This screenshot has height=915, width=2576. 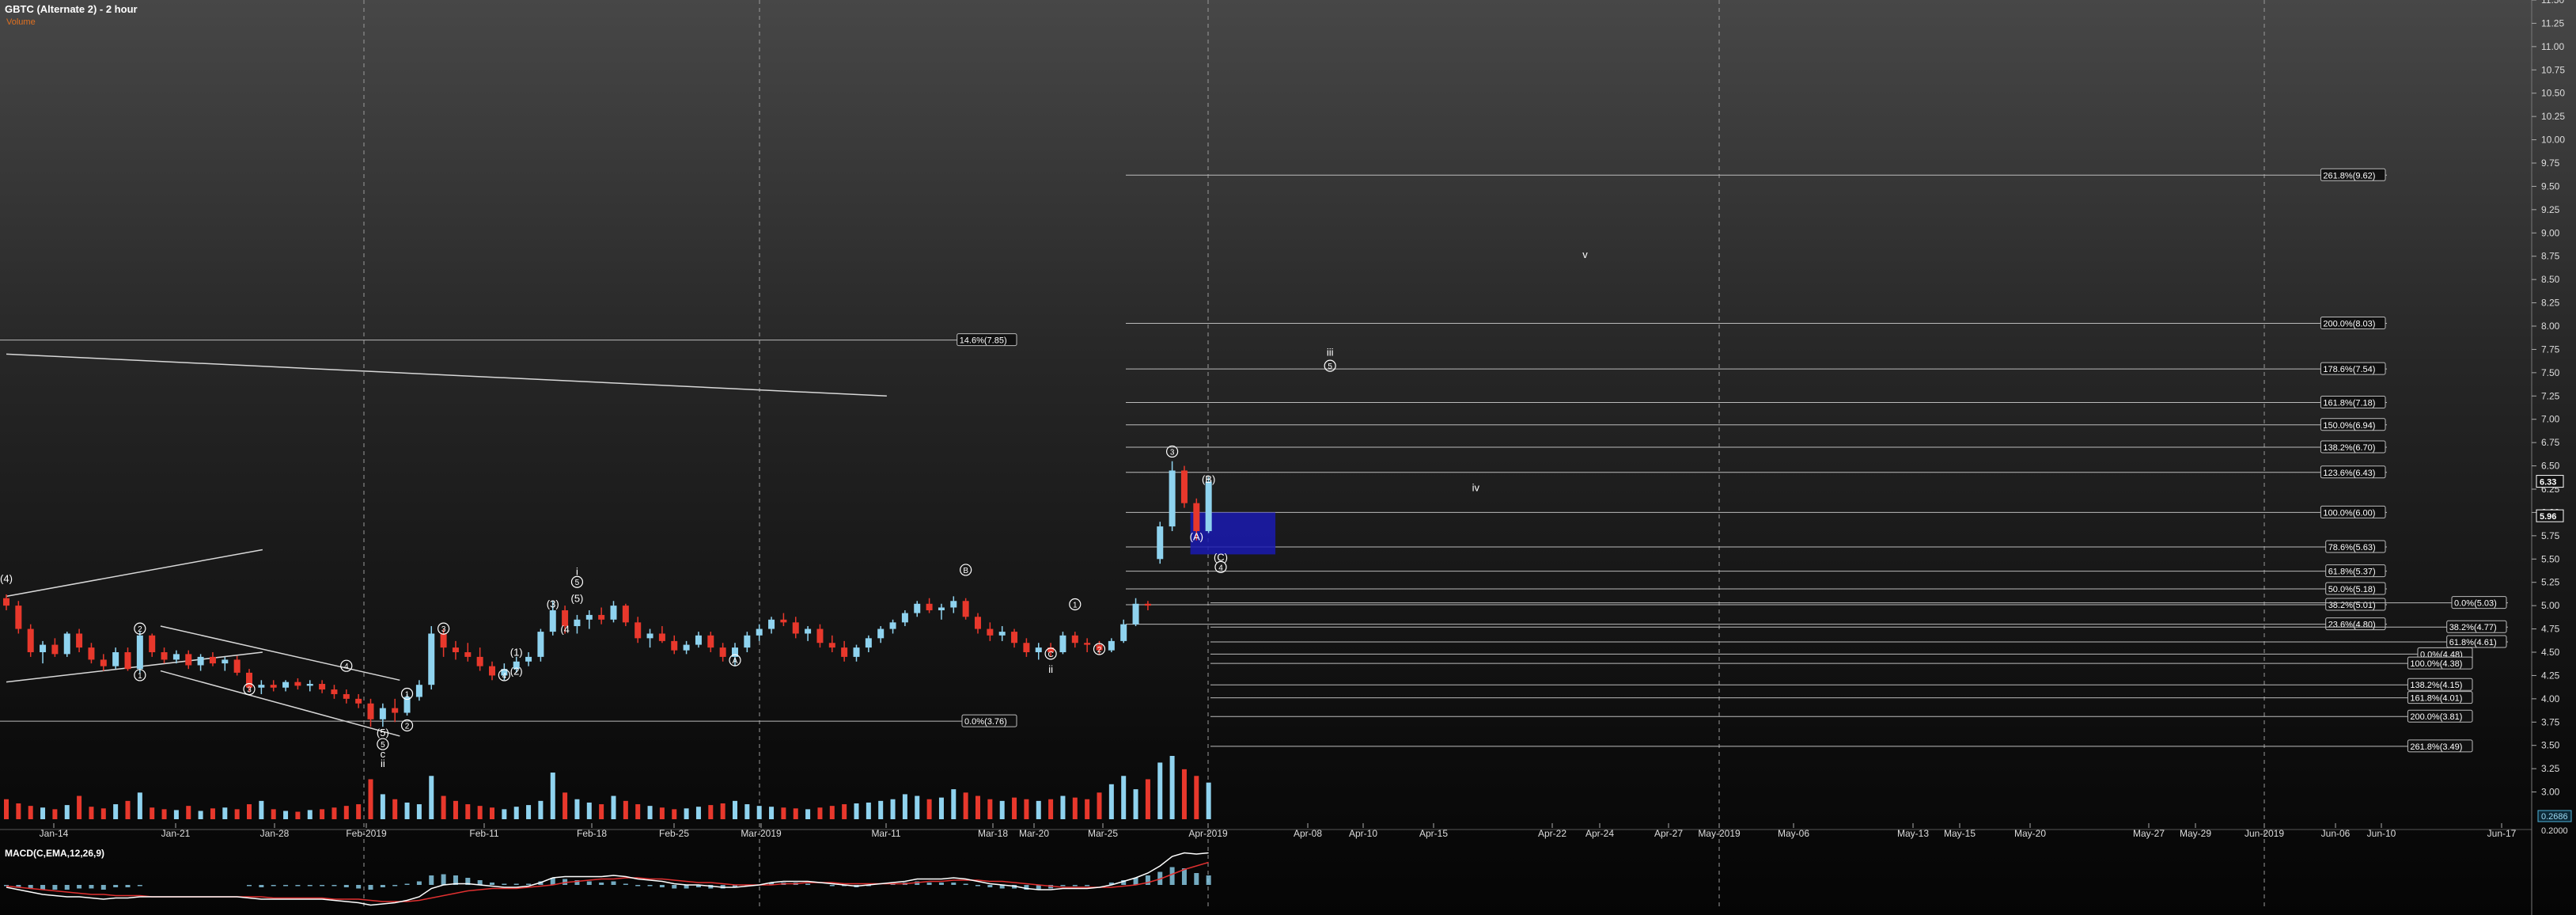 What do you see at coordinates (2473, 642) in the screenshot?
I see `fib-label-text: 61.8%(4.61)` at bounding box center [2473, 642].